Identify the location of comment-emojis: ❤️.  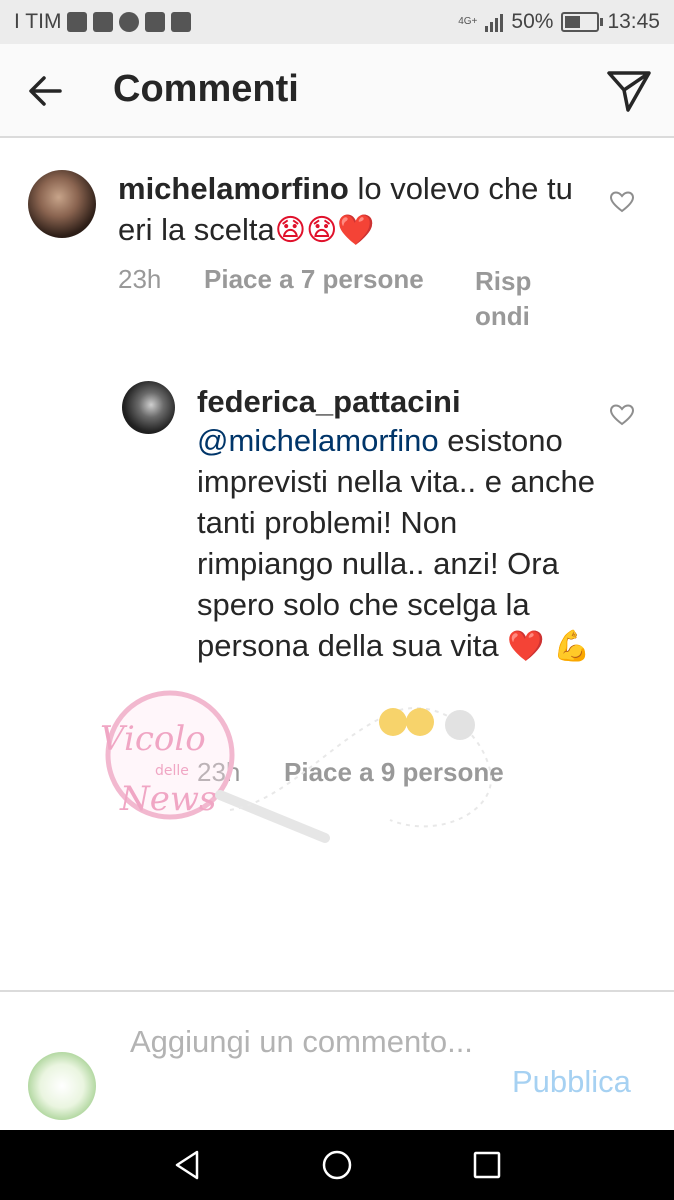
(526, 646).